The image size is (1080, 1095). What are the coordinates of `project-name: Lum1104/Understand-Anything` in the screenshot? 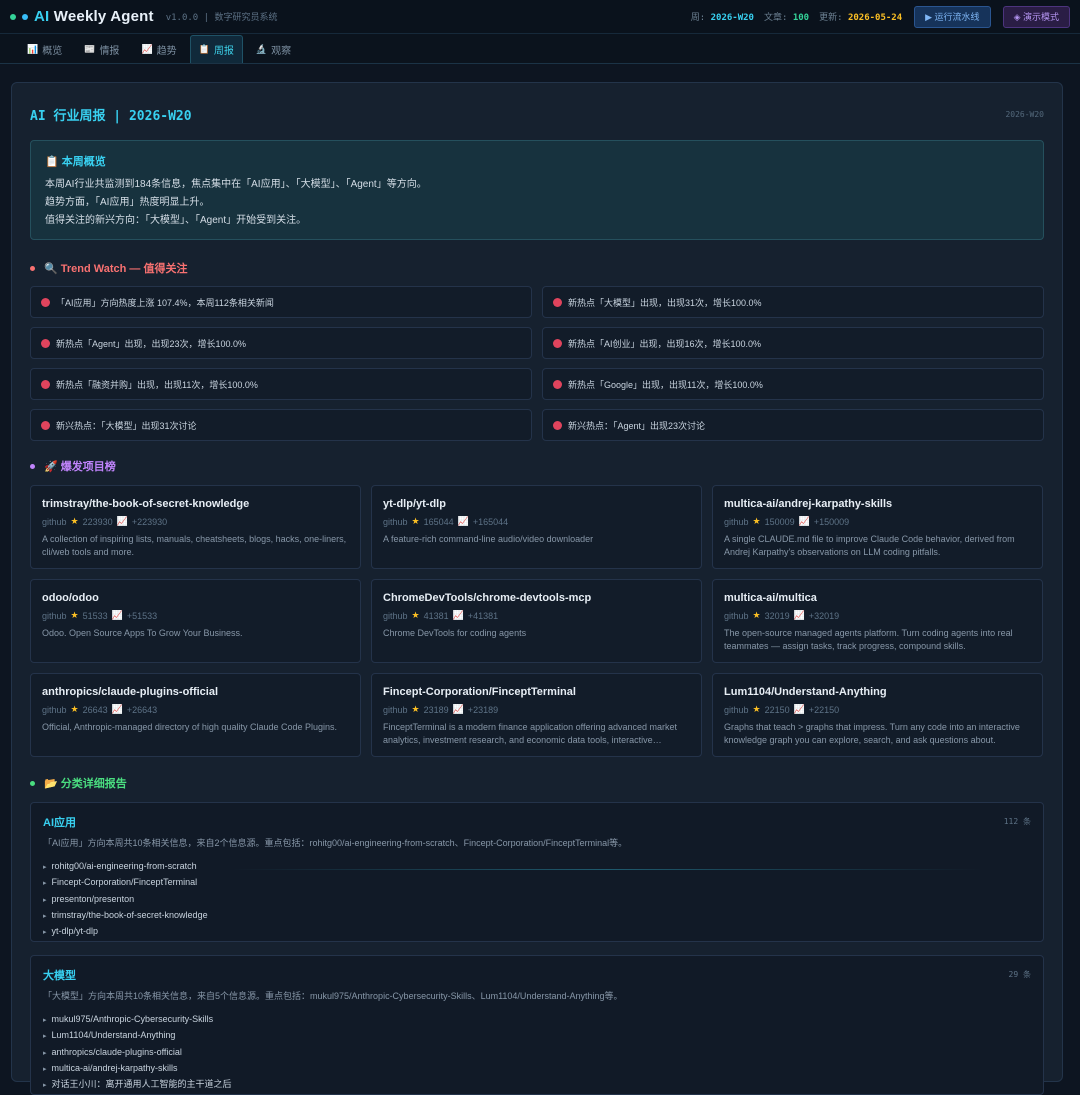 It's located at (877, 692).